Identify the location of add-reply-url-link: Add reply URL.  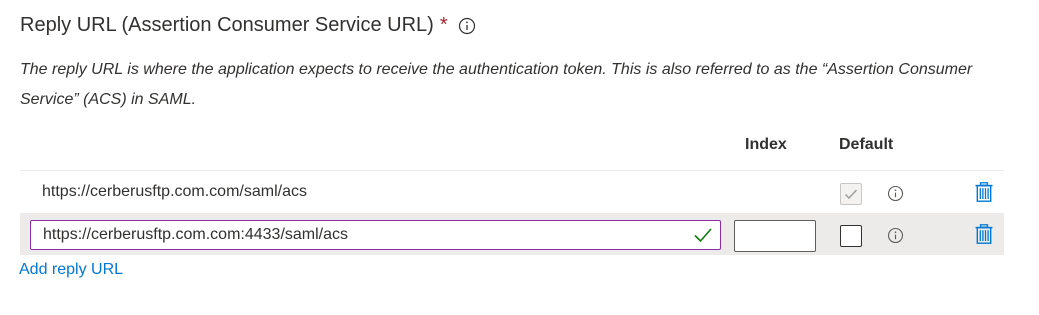
(71, 270).